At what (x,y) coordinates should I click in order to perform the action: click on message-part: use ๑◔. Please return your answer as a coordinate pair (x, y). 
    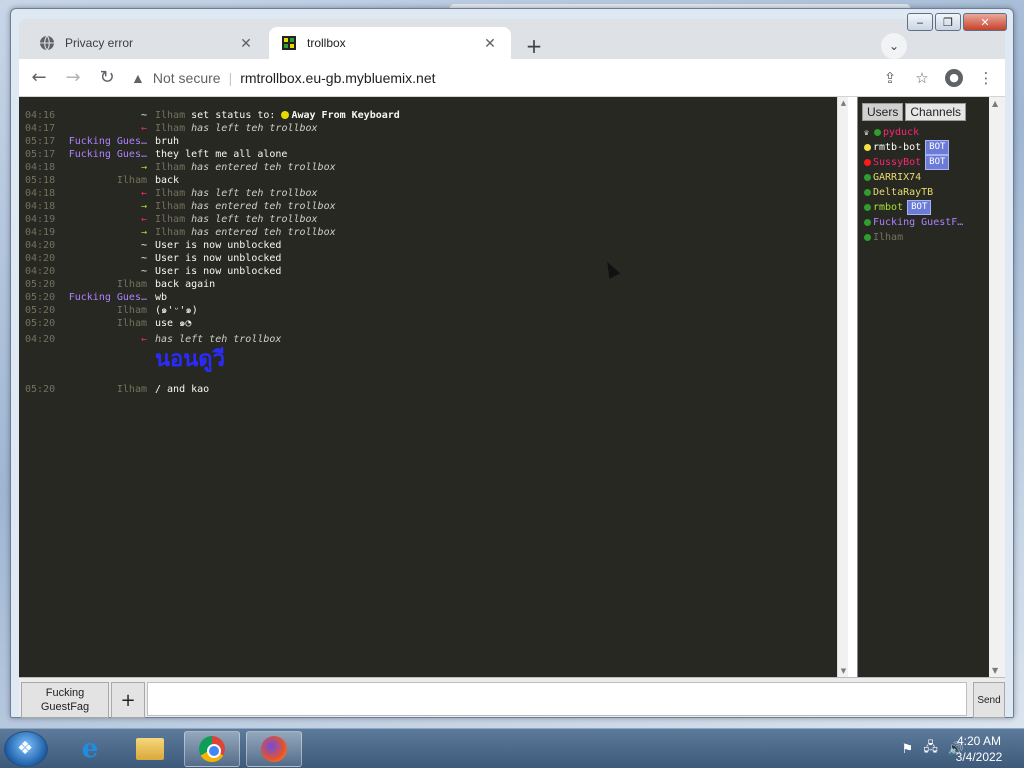
    Looking at the image, I should click on (173, 323).